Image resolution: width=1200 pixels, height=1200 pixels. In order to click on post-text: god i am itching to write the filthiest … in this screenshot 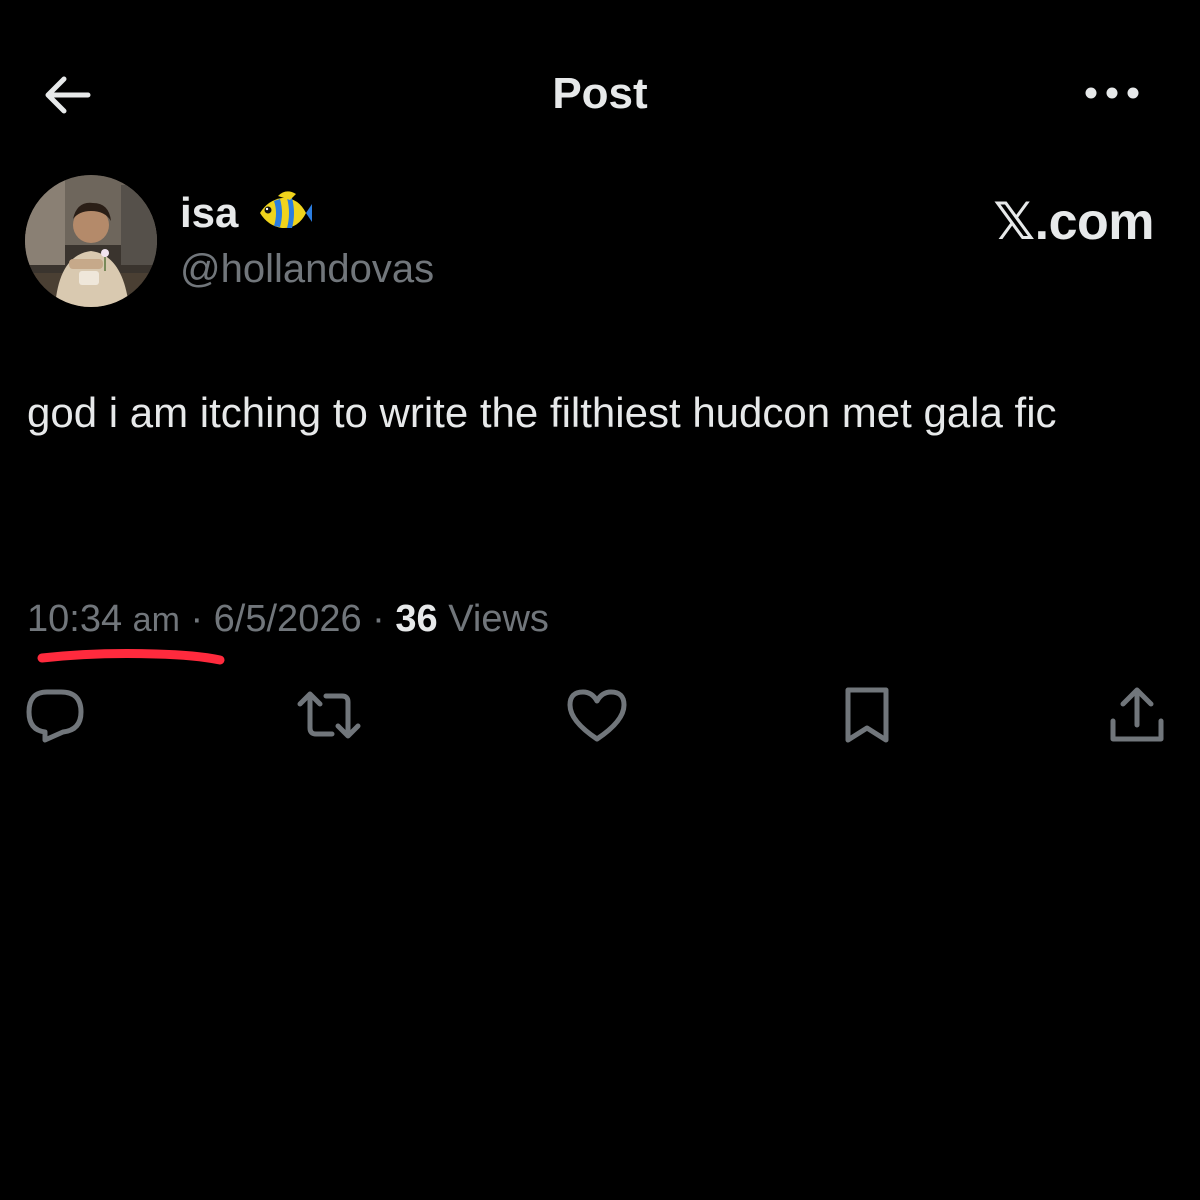, I will do `click(542, 412)`.